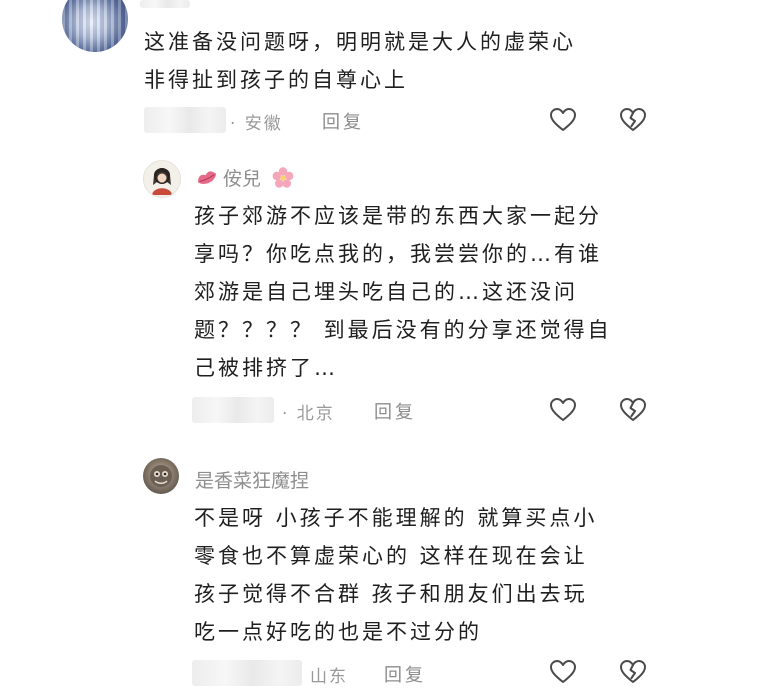  What do you see at coordinates (403, 330) in the screenshot?
I see `comment-line: 题？？？？ 到最后没有的分享还觉得自` at bounding box center [403, 330].